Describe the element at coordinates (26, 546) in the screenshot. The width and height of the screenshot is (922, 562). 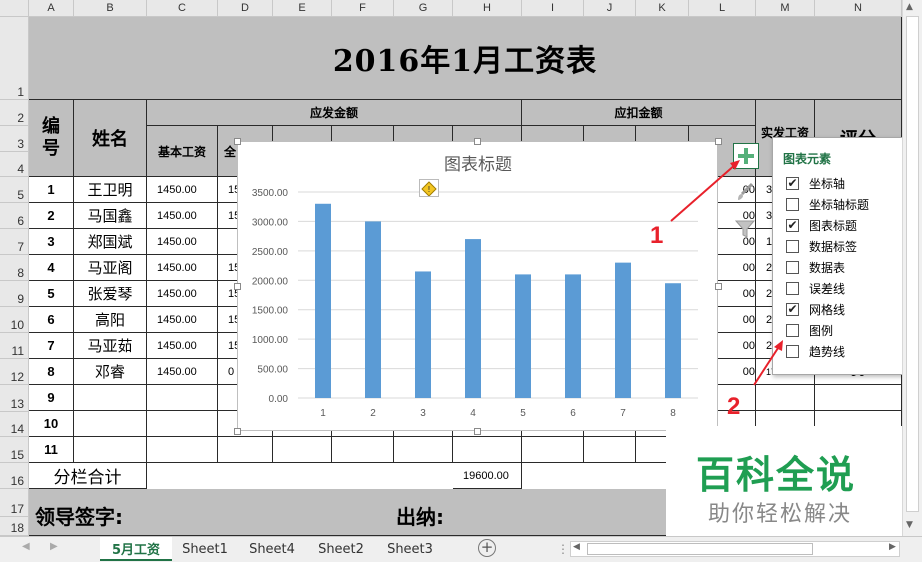
I see `tab-scroll-left-icon: ◀` at that location.